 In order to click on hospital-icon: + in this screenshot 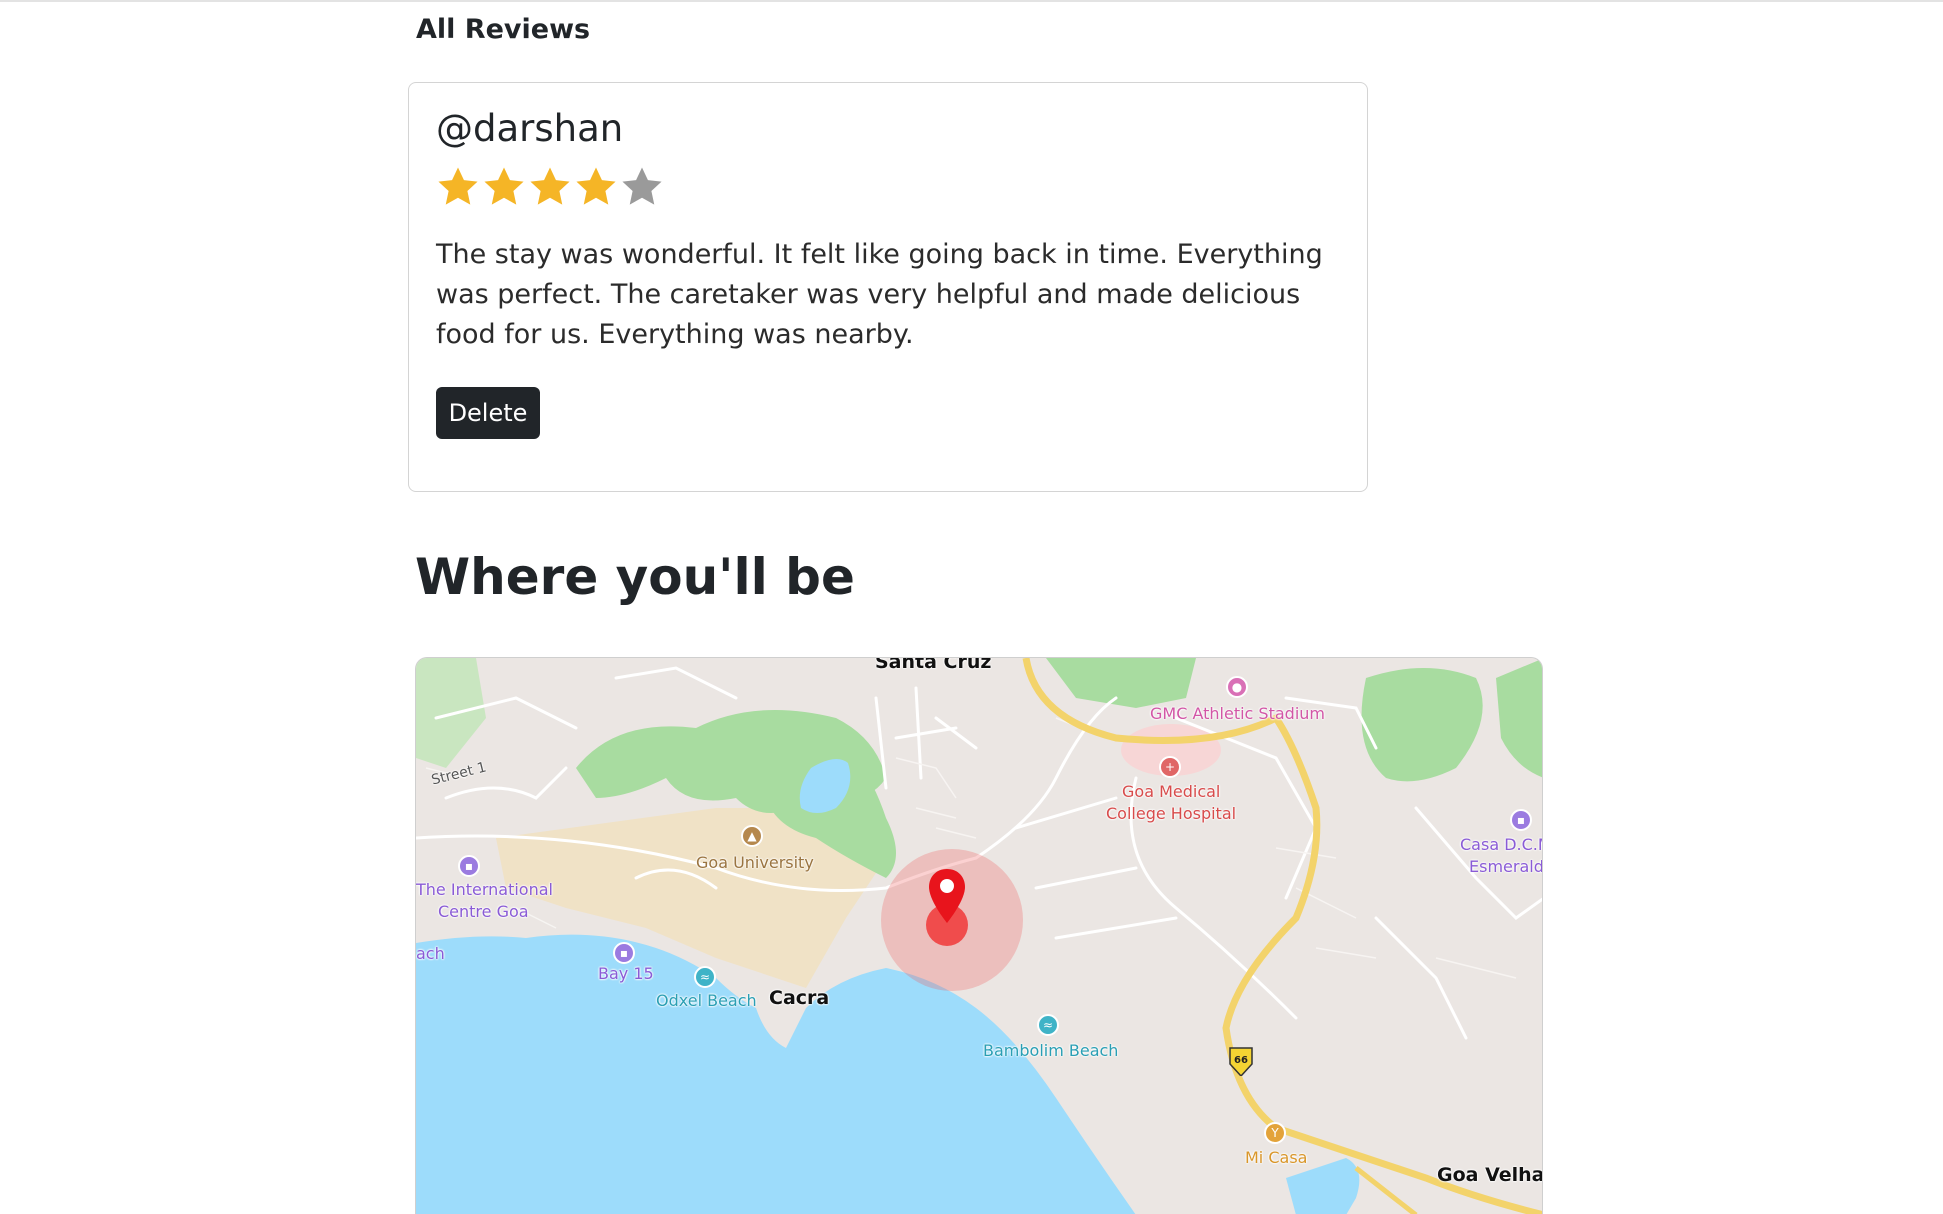, I will do `click(1170, 767)`.